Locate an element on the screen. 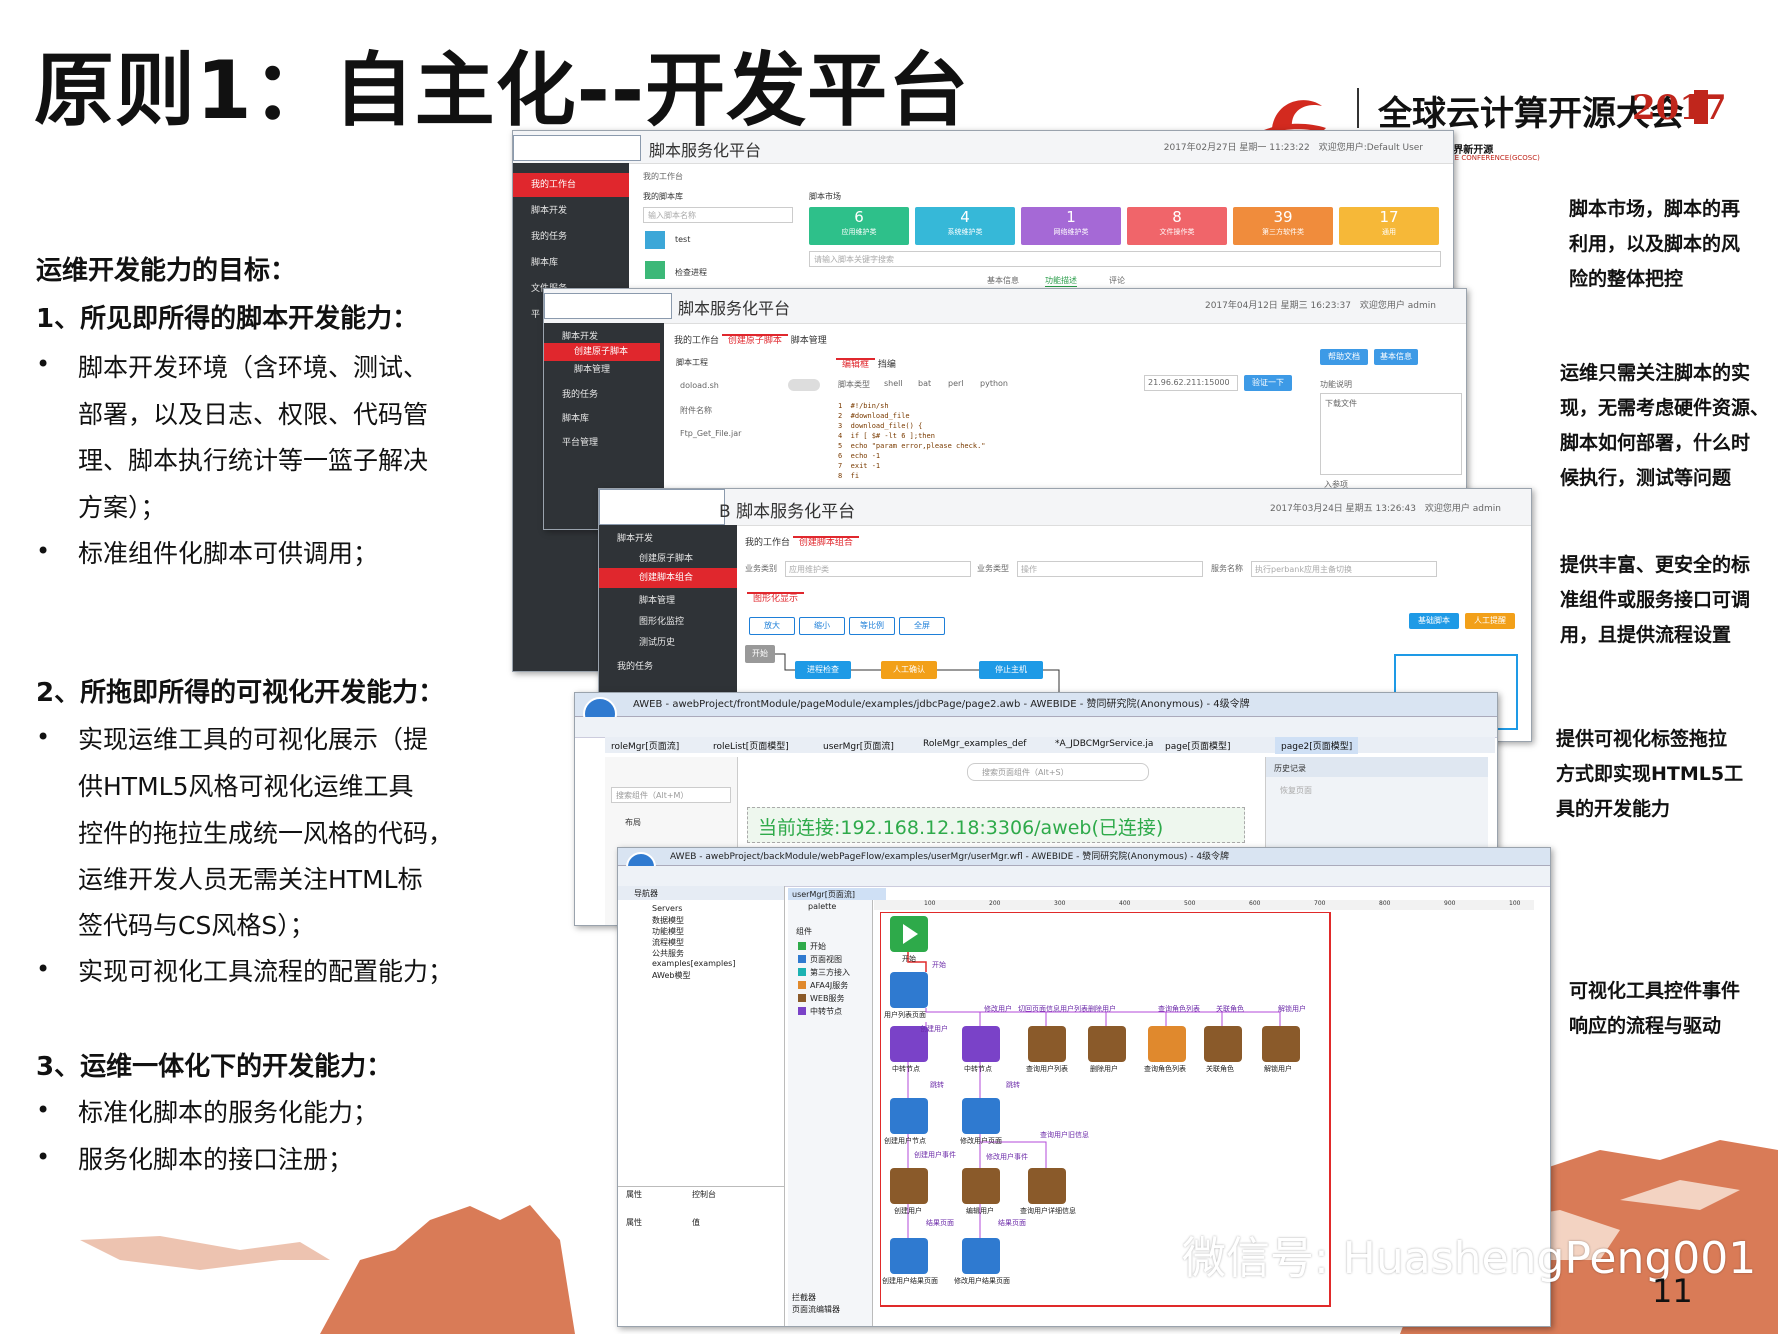 The width and height of the screenshot is (1778, 1334). tab-compile: 挡编 is located at coordinates (887, 365).